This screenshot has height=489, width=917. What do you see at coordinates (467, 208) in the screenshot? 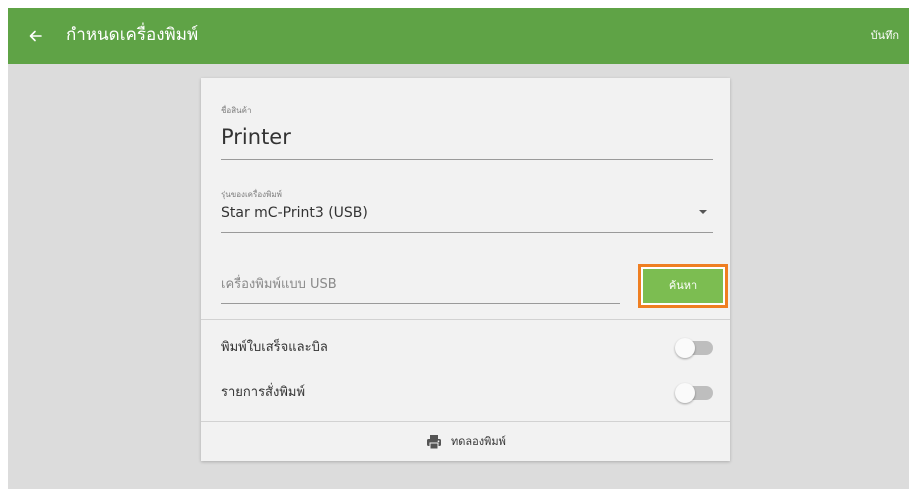
I see `printer-model-select: รุ่นของเครื่องพิมพ์ Star mC-Print3 (USB)` at bounding box center [467, 208].